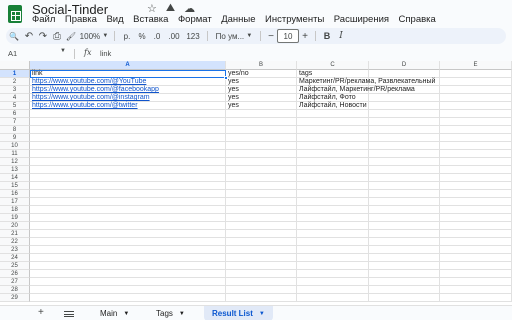 This screenshot has width=512, height=320. Describe the element at coordinates (261, 65) in the screenshot. I see `column-header-b: B` at that location.